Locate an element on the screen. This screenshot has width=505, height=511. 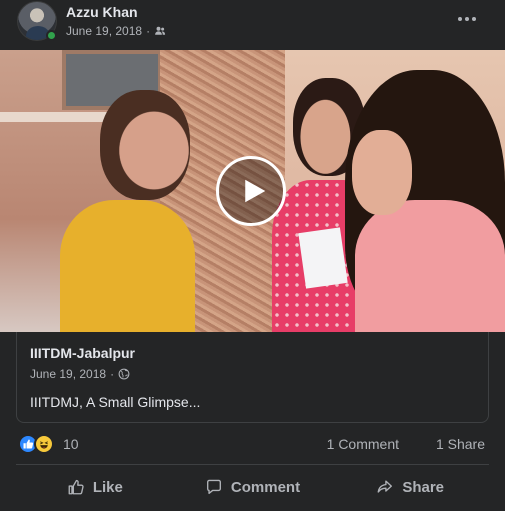
comment-icon is located at coordinates (213, 486).